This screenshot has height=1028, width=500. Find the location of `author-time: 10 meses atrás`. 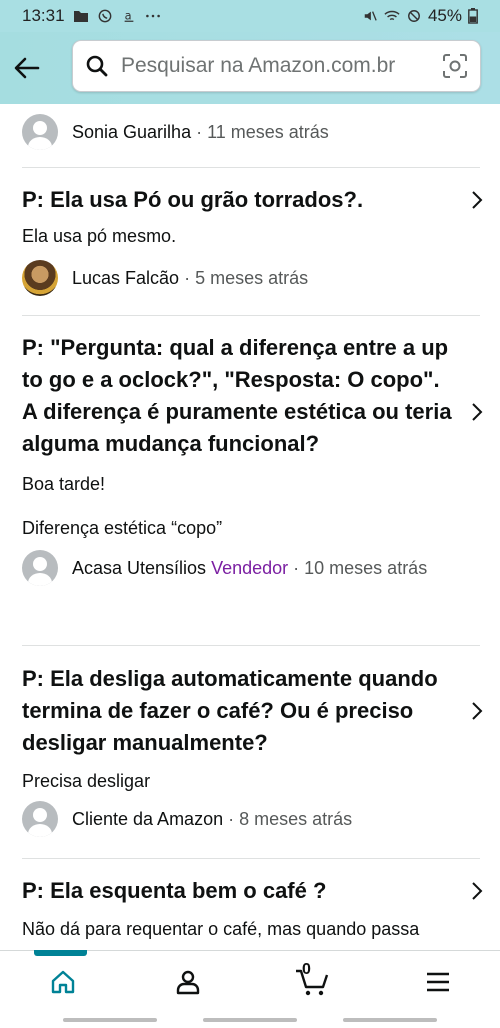

author-time: 10 meses atrás is located at coordinates (366, 567).